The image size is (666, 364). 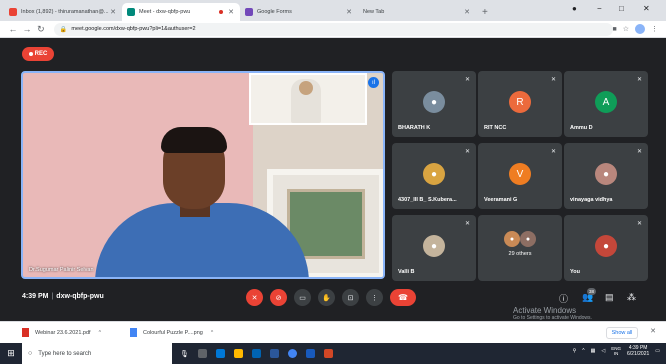 What do you see at coordinates (302, 297) in the screenshot?
I see `captions-button: ▭` at bounding box center [302, 297].